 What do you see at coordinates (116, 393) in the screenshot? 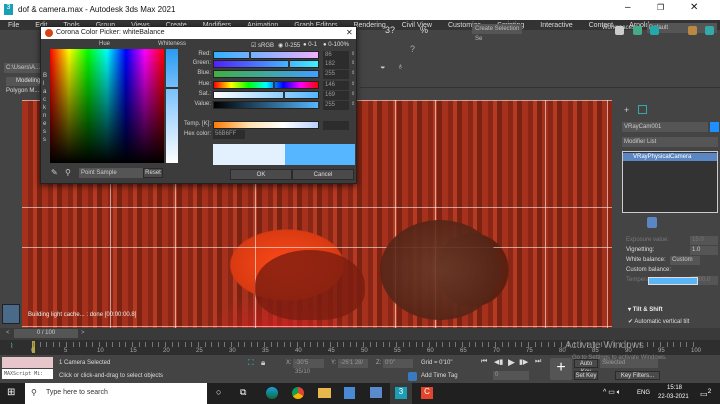
I see `taskbar-search-box: ⚲ Type here to search` at bounding box center [116, 393].